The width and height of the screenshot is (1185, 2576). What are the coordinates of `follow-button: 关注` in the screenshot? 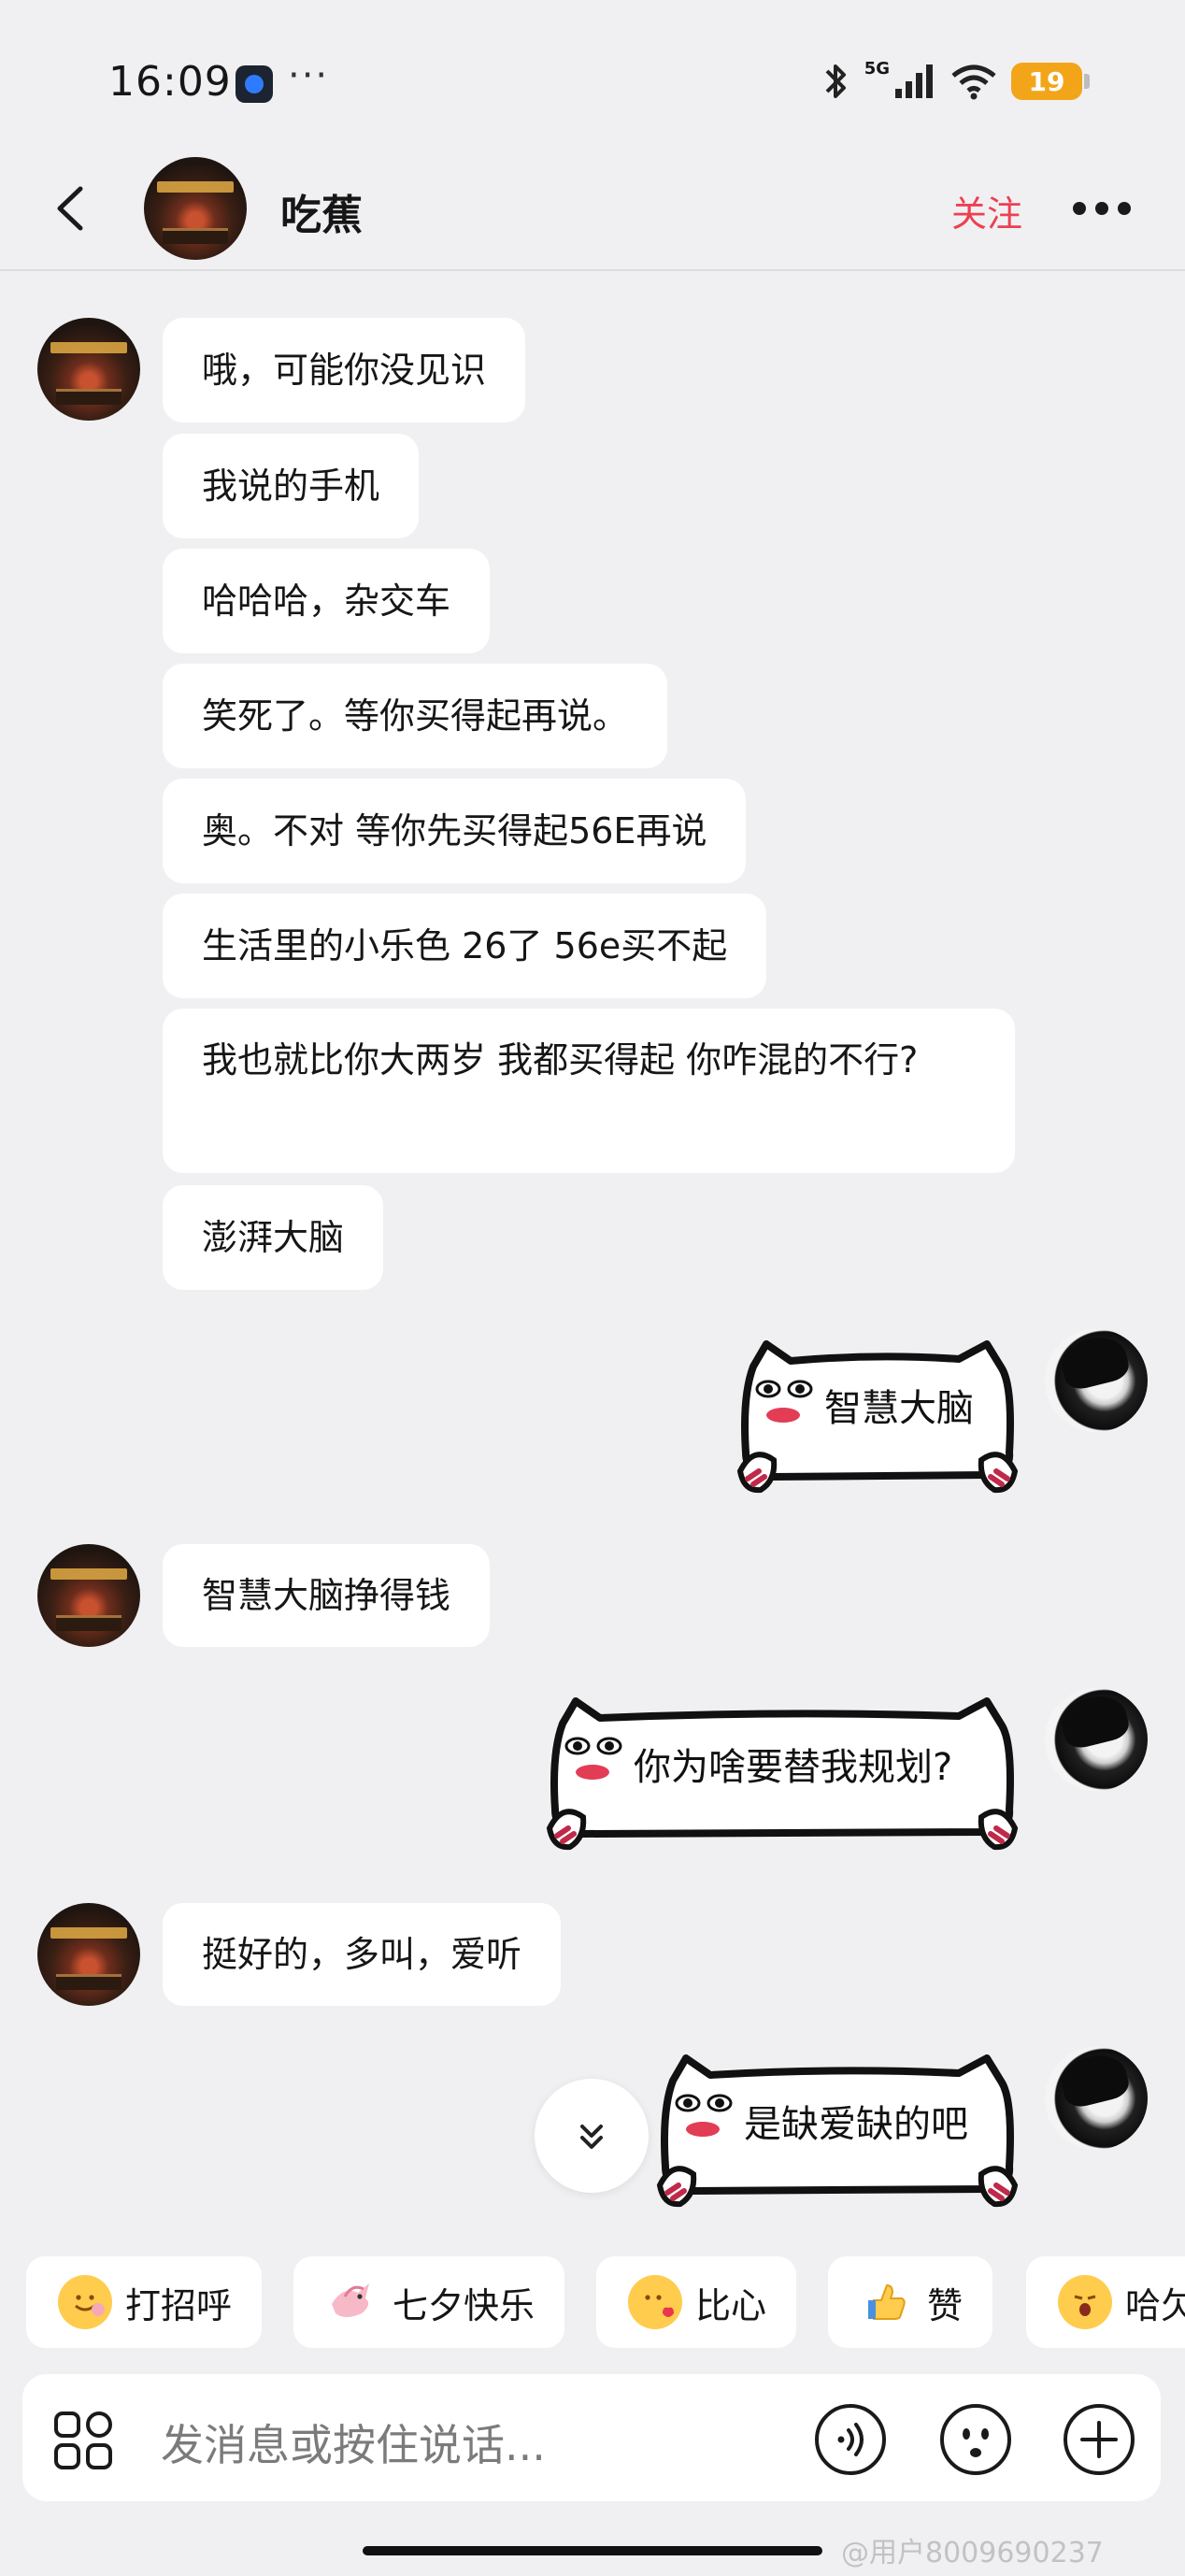 It's located at (986, 210).